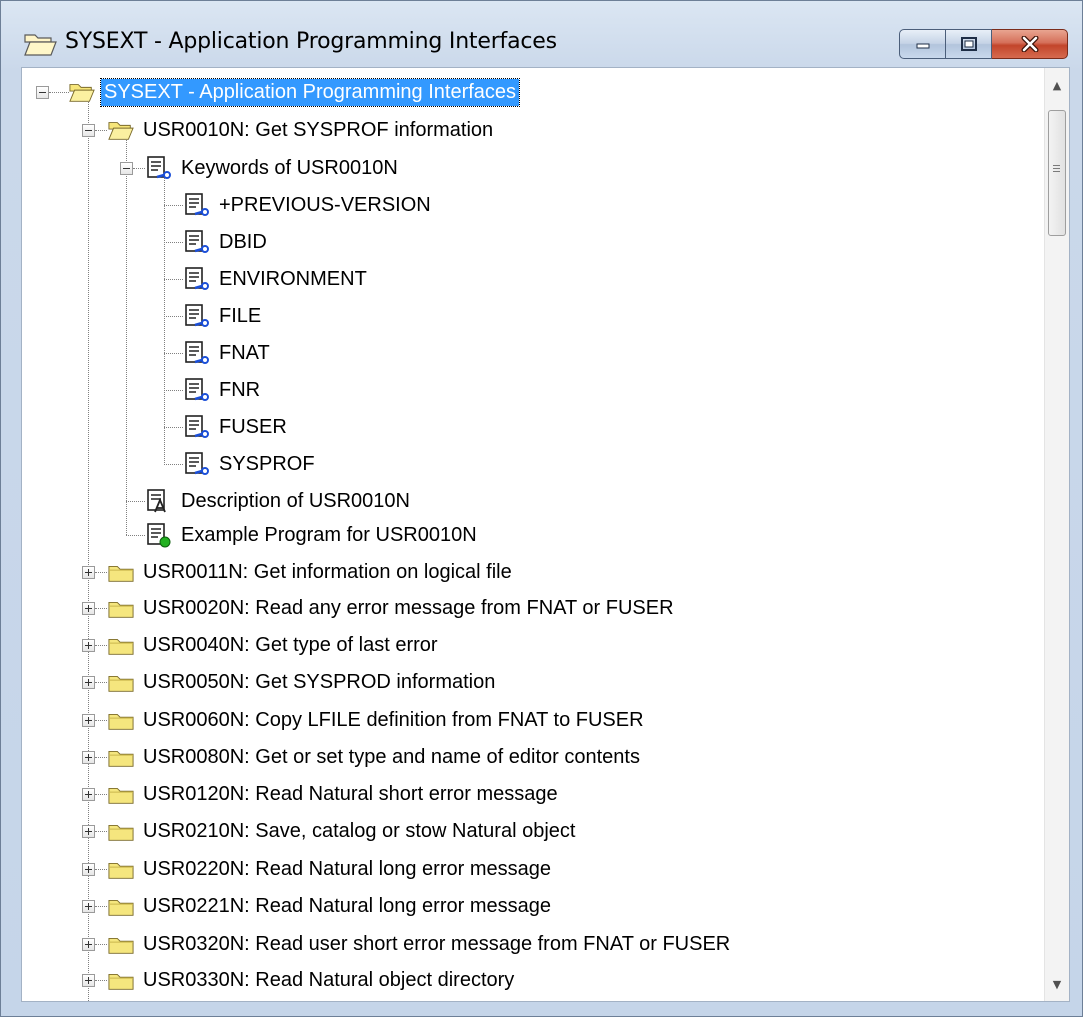  Describe the element at coordinates (273, 168) in the screenshot. I see `tree-node-keywords: Keywords of USR0010N` at that location.